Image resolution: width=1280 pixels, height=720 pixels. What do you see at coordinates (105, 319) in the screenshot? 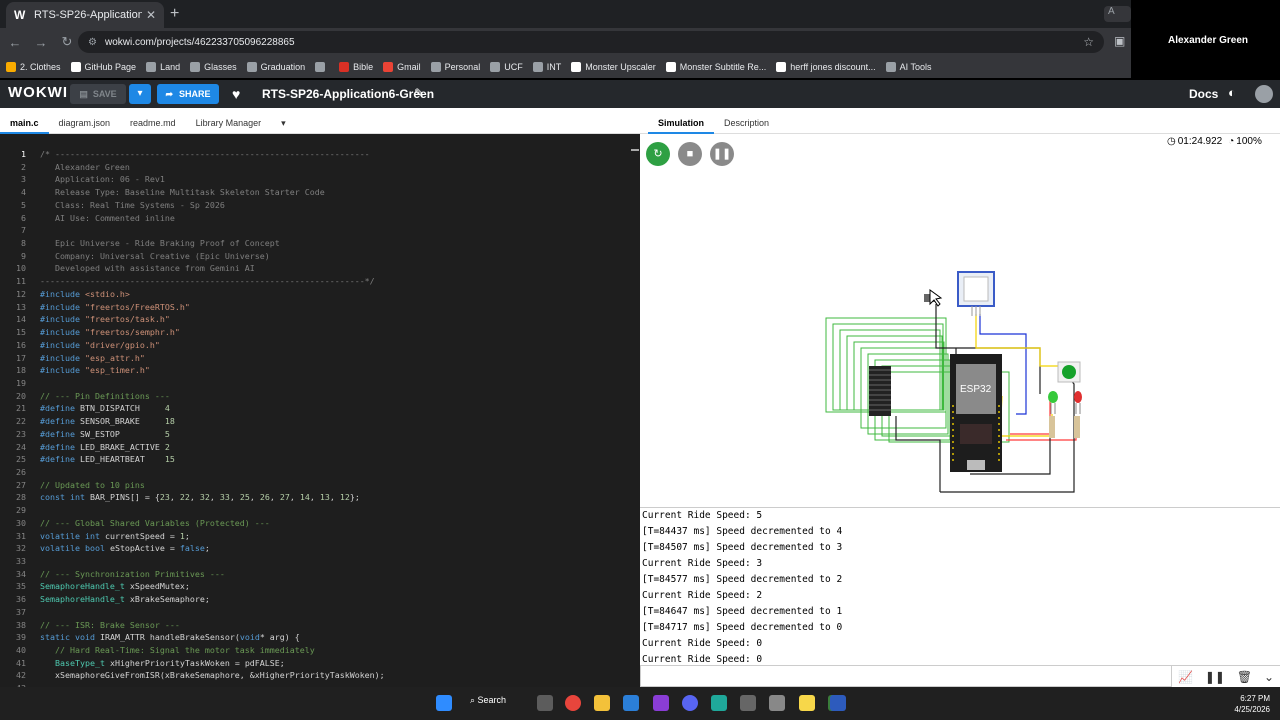
I see `code-text: #include "freertos/task.h"` at bounding box center [105, 319].